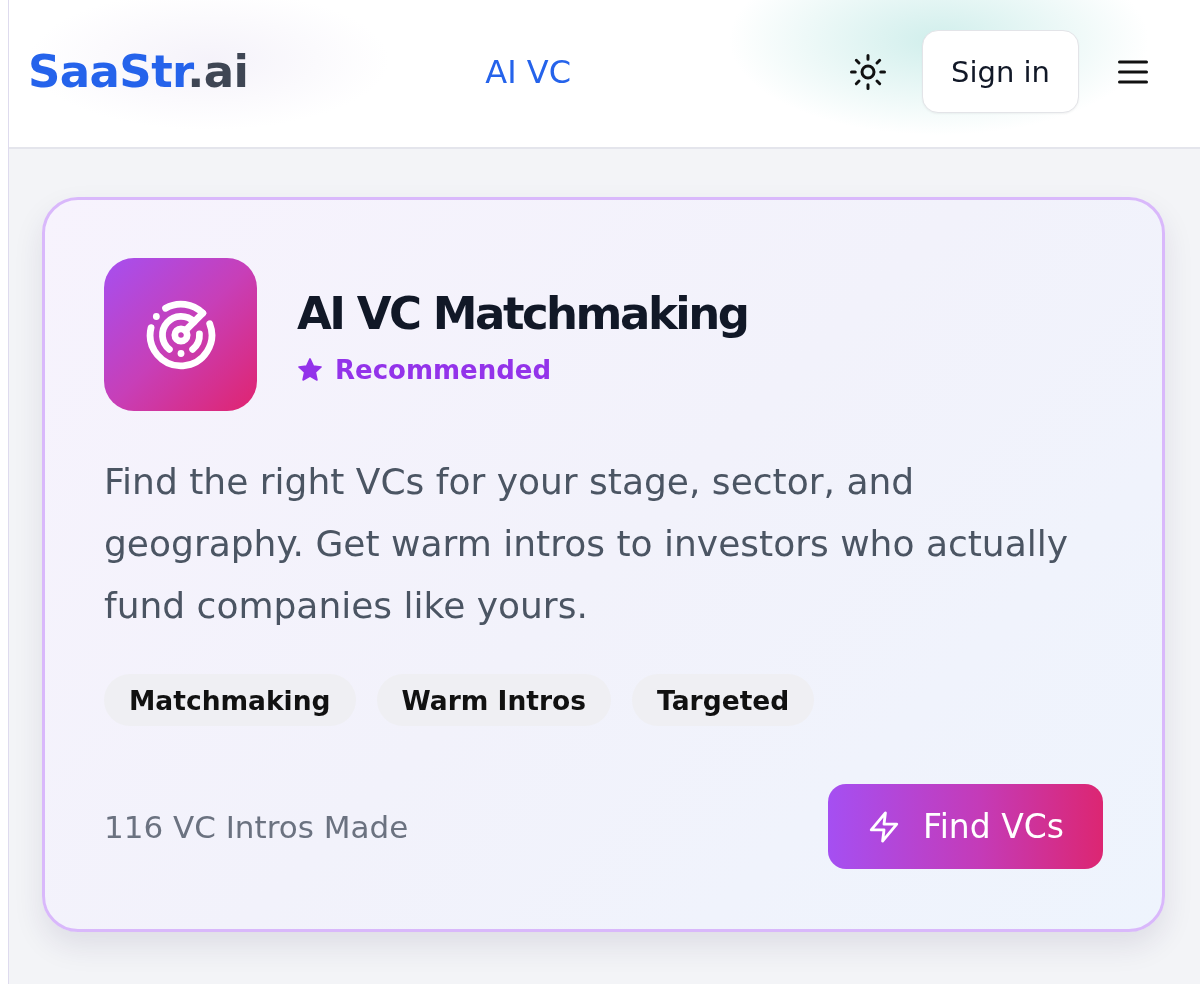  Describe the element at coordinates (528, 71) in the screenshot. I see `nav-link: AI VC` at that location.